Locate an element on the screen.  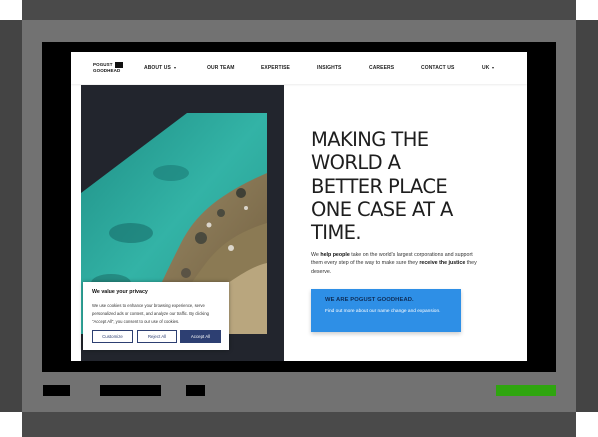
intro-text-part: We is located at coordinates (316, 255).